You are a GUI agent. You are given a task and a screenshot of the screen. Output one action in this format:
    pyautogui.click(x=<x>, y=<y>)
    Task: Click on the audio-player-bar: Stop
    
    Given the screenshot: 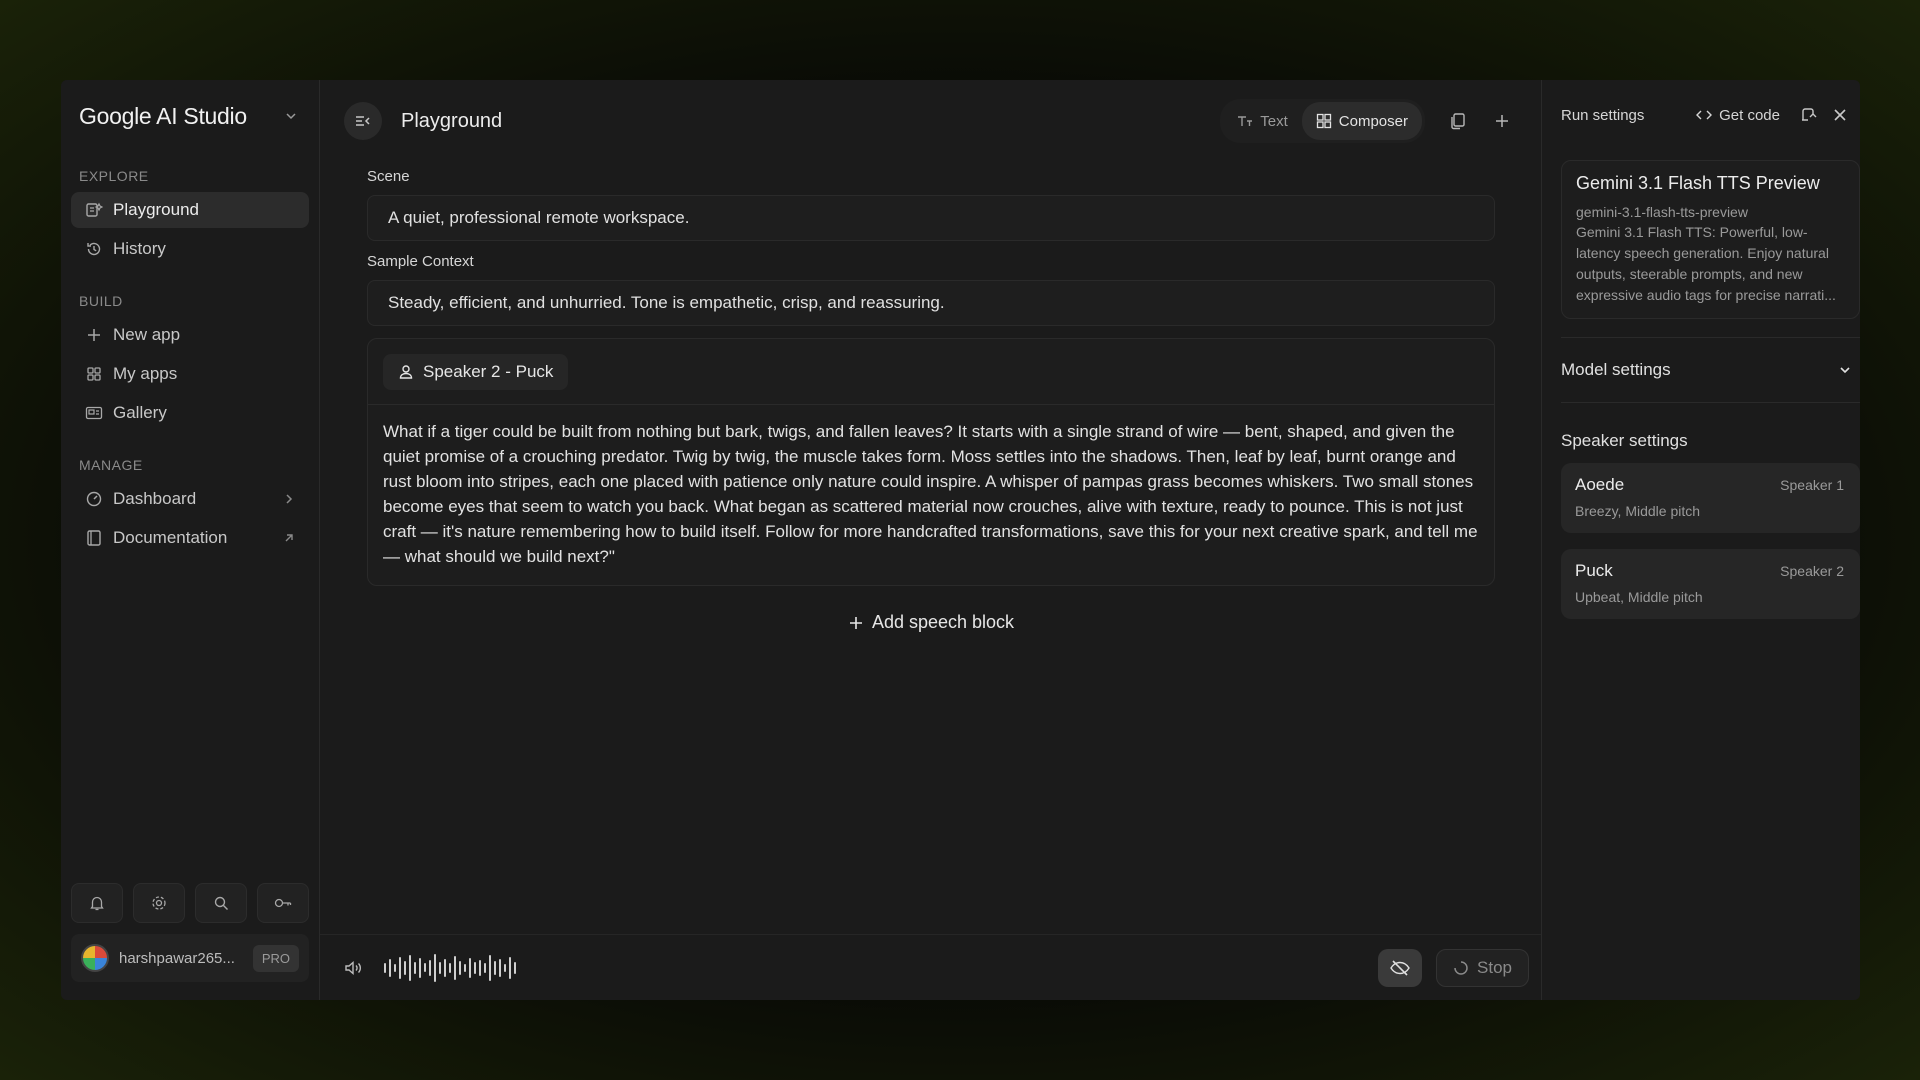 What is the action you would take?
    pyautogui.click(x=930, y=967)
    